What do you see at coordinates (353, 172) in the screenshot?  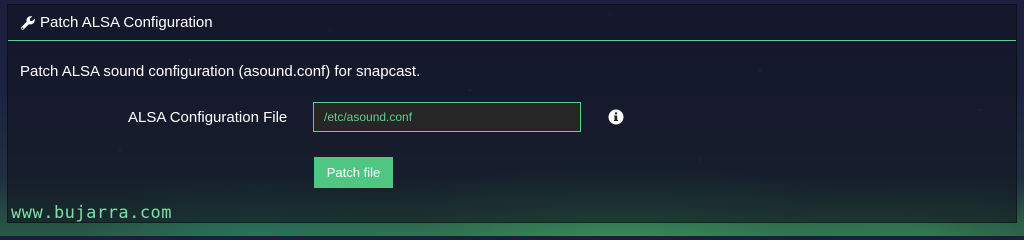 I see `patch-file-button: Patch file` at bounding box center [353, 172].